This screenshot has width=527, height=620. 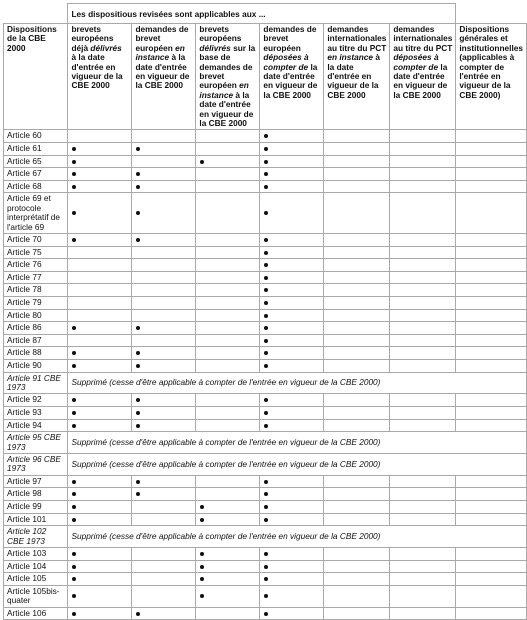 What do you see at coordinates (264, 366) in the screenshot?
I see `table-row: Article 90` at bounding box center [264, 366].